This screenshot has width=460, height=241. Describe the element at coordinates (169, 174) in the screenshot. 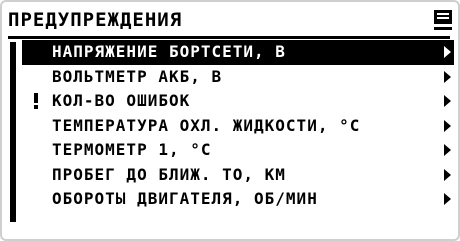

I see `list-item-label: ПРОБЕГ ДО БЛИЖ. ТО, КМ` at that location.